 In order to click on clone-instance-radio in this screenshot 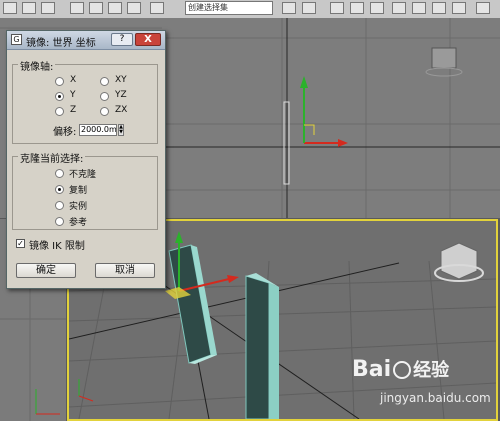, I will do `click(59, 205)`.